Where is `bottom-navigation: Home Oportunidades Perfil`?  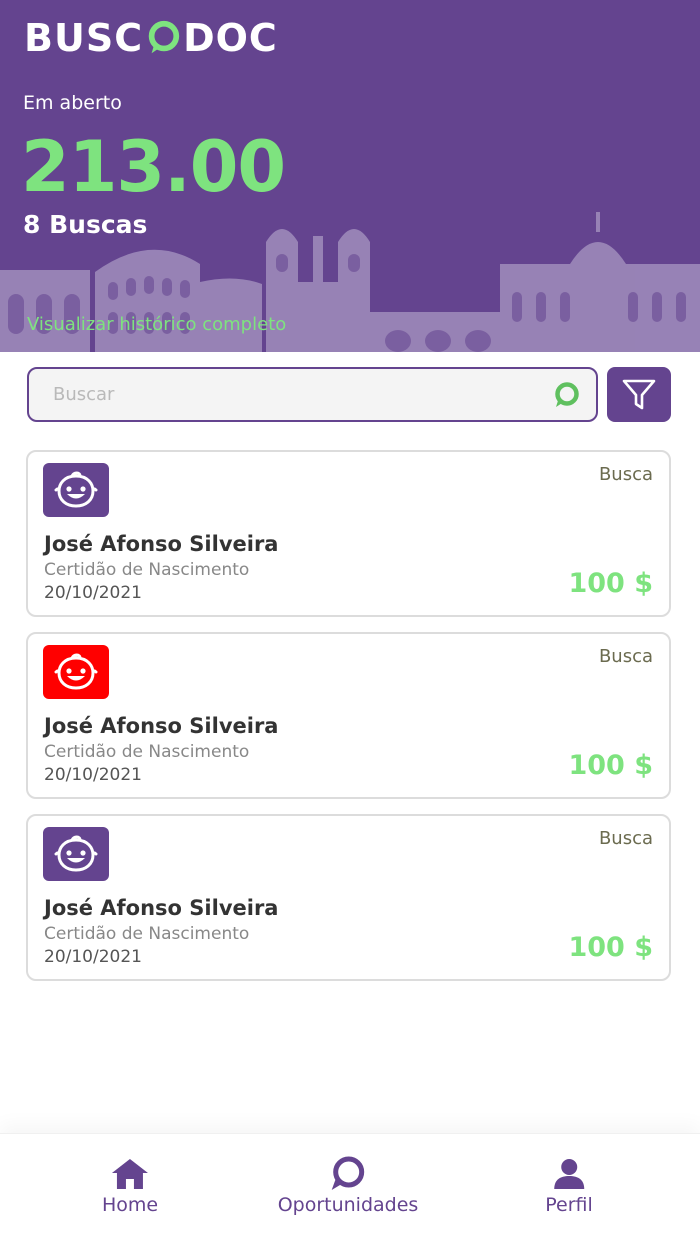 bottom-navigation: Home Oportunidades Perfil is located at coordinates (350, 1188).